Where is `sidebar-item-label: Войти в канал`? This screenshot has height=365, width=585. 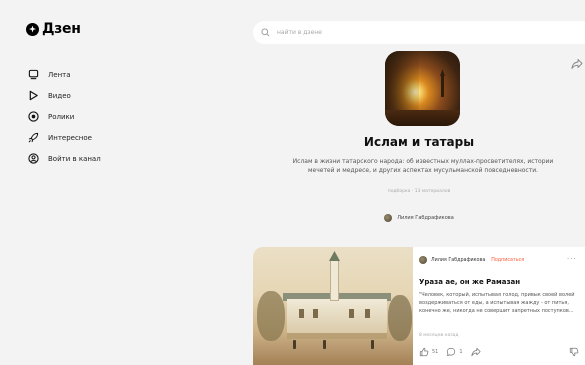
sidebar-item-label: Войти в канал is located at coordinates (74, 158).